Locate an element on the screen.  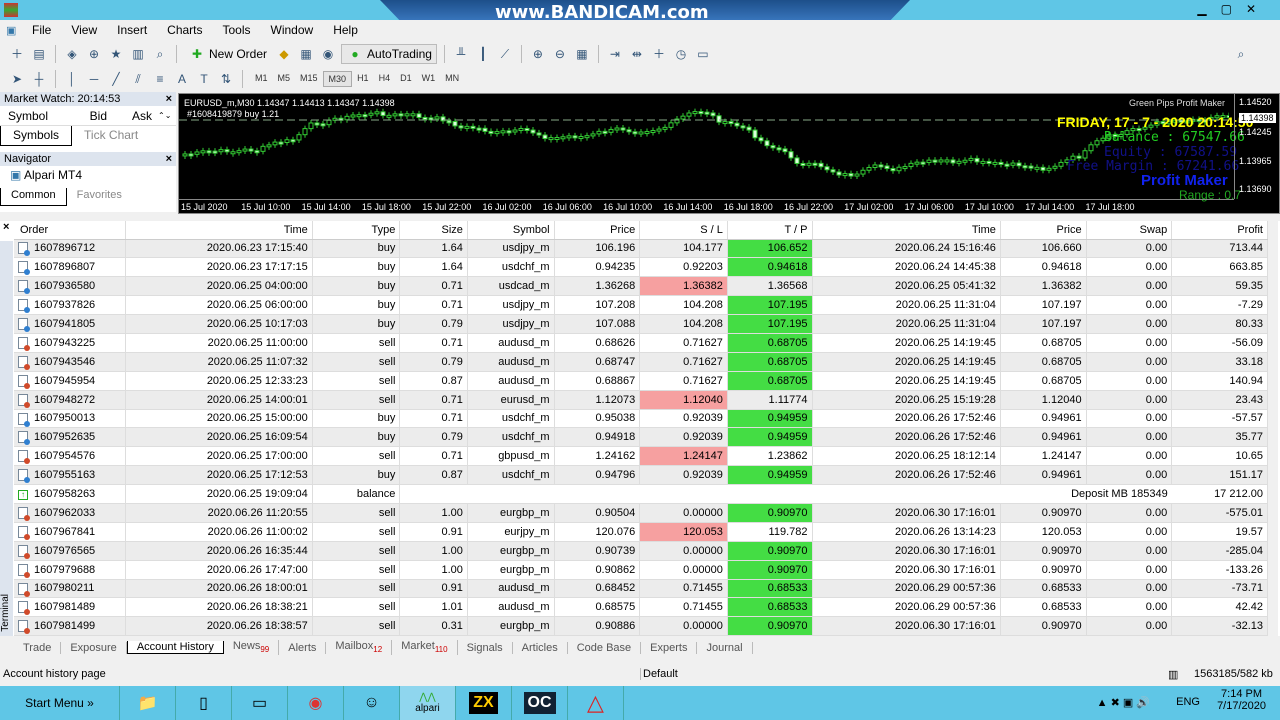
navigator-tree-item: ▣ Alpari MT4 is located at coordinates (88, 177).